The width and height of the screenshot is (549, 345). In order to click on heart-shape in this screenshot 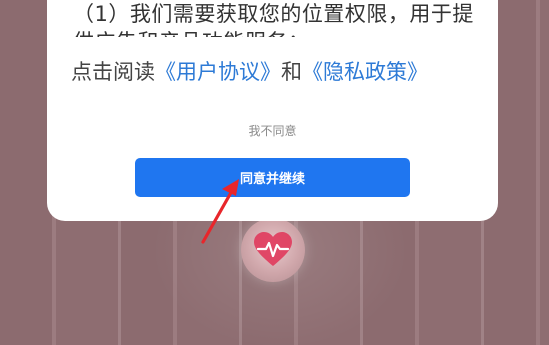, I will do `click(273, 249)`.